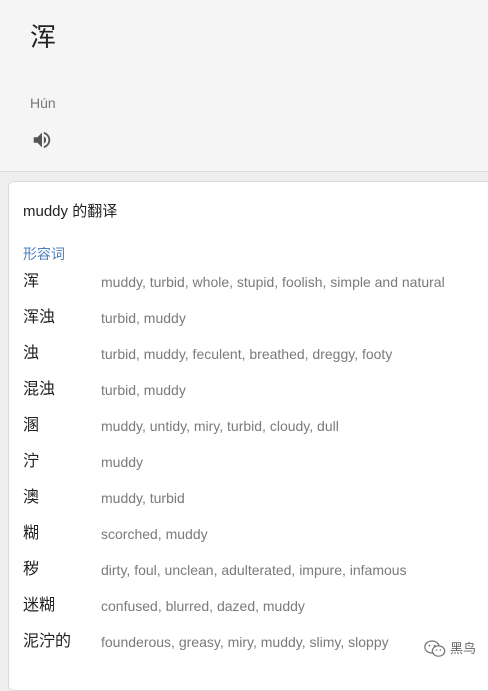 The height and width of the screenshot is (691, 488). What do you see at coordinates (39, 389) in the screenshot?
I see `row-word: 混浊` at bounding box center [39, 389].